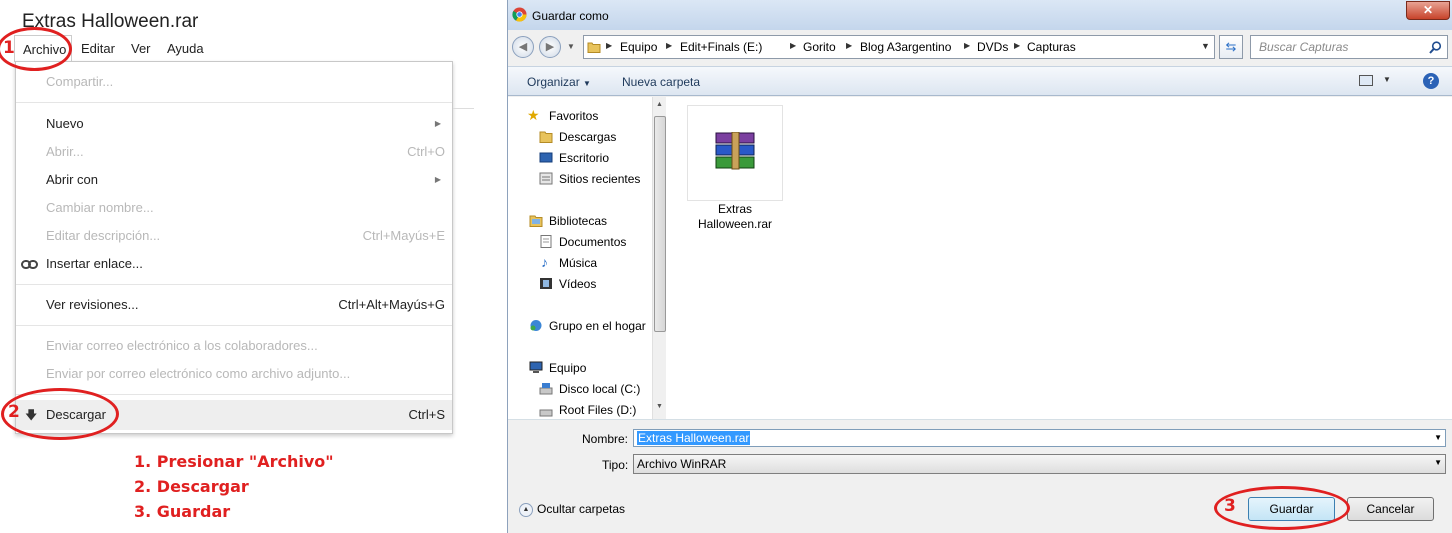  Describe the element at coordinates (546, 283) in the screenshot. I see `videos-icon` at that location.